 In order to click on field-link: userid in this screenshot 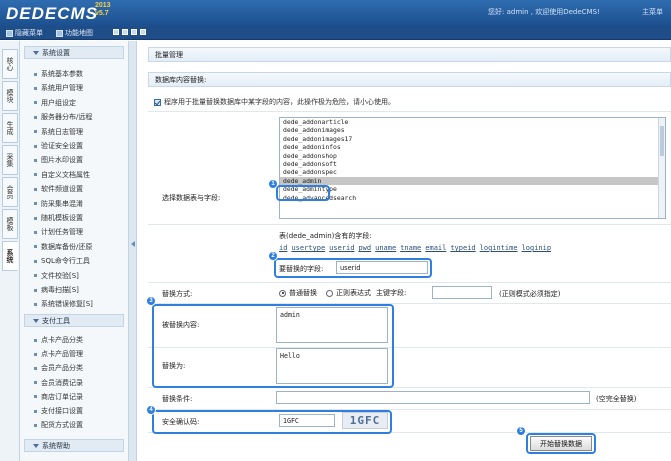, I will do `click(341, 248)`.